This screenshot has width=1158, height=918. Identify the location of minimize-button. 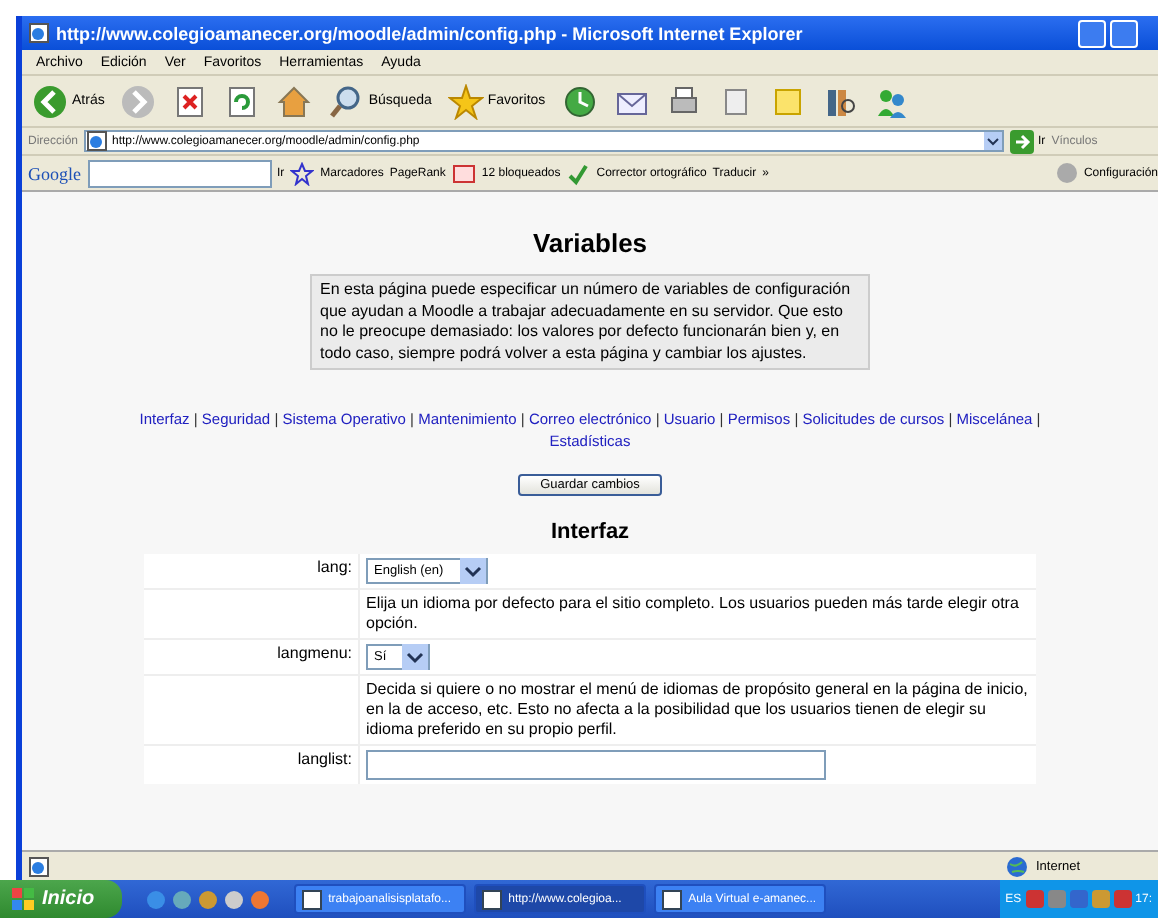
(1092, 33).